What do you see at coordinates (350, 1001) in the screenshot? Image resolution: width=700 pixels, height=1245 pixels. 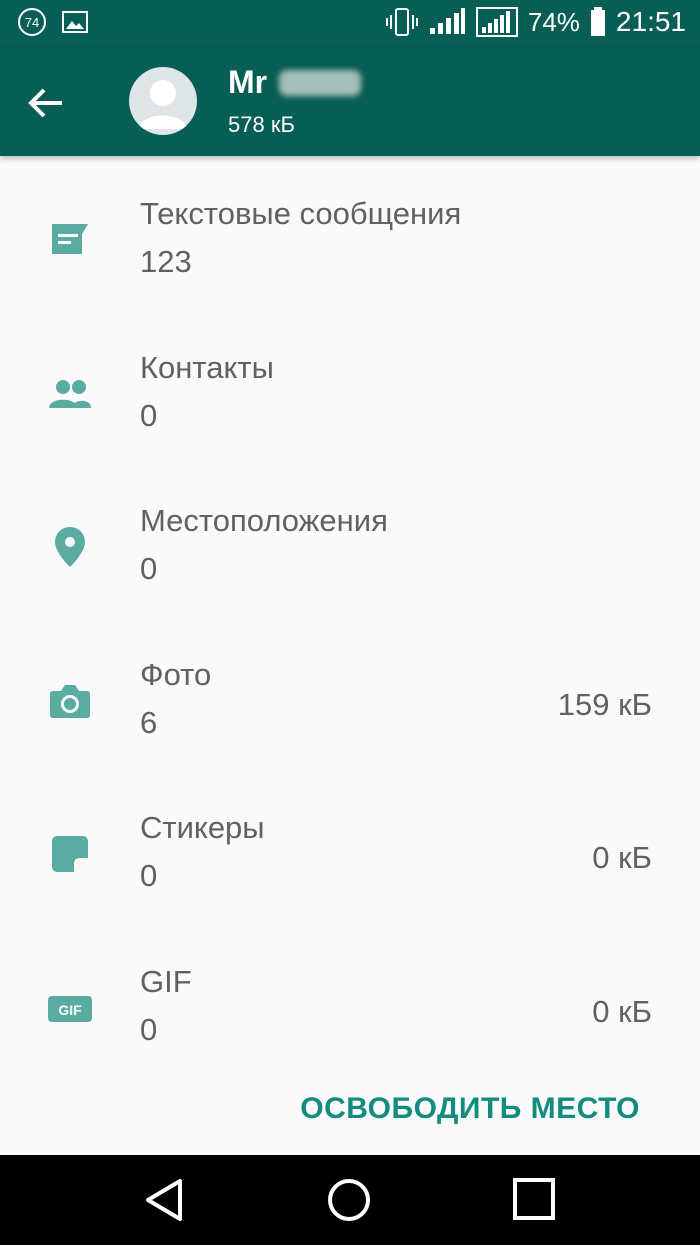 I see `list-item: GIF GIF 0 0 кБ` at bounding box center [350, 1001].